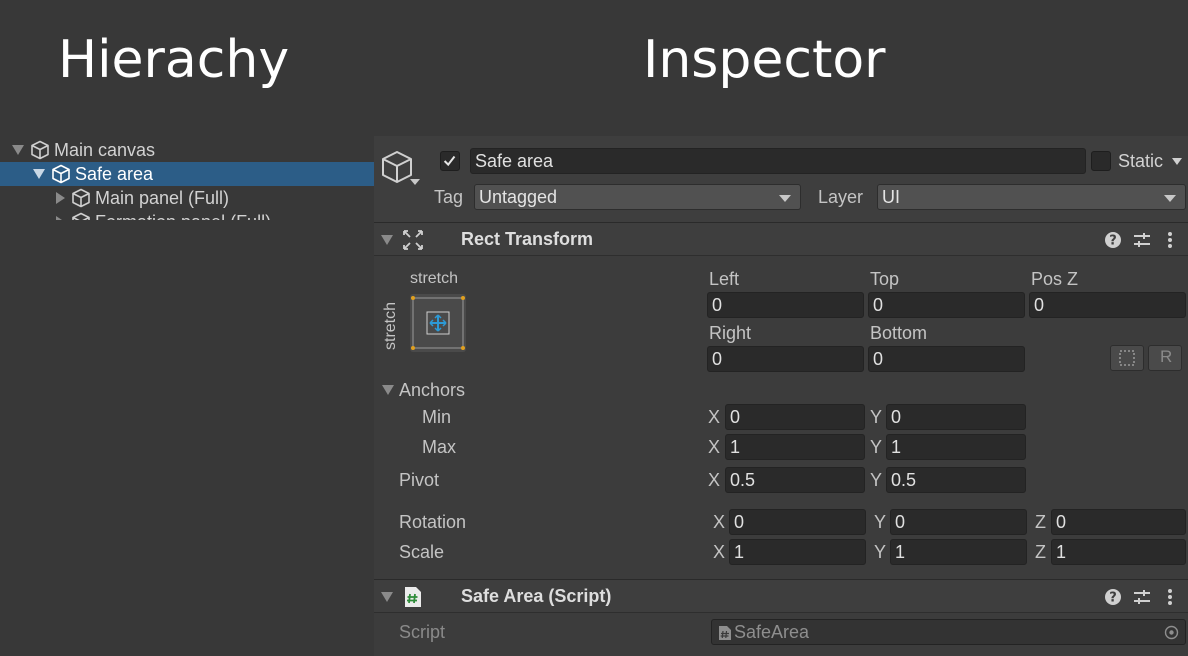 The width and height of the screenshot is (1188, 656). Describe the element at coordinates (187, 174) in the screenshot. I see `hierarchy-item-safe-area: Safe area` at that location.